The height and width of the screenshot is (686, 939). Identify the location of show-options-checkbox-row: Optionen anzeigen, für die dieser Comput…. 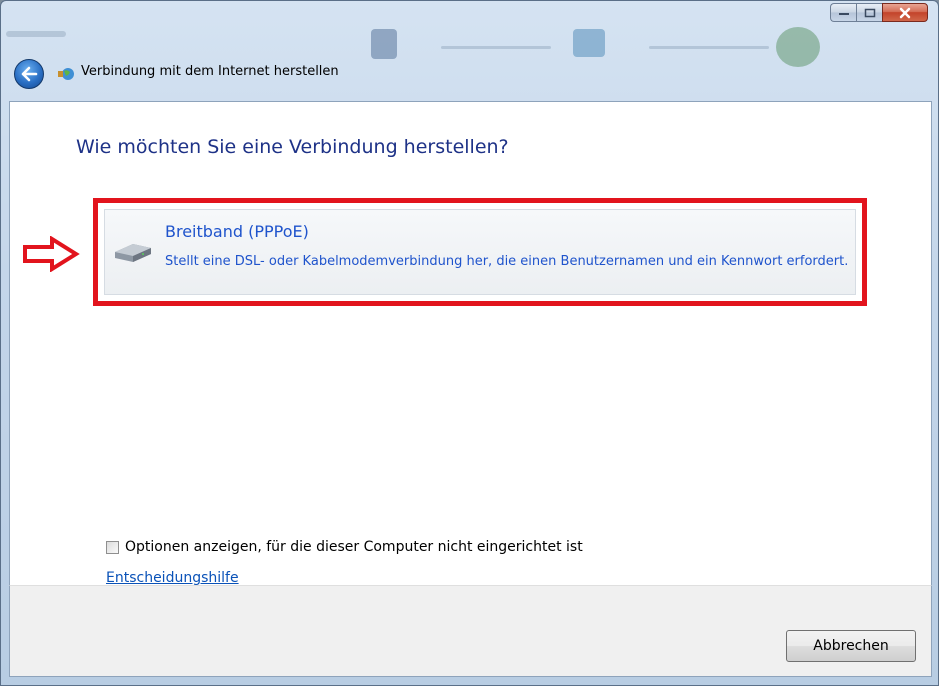
(344, 547).